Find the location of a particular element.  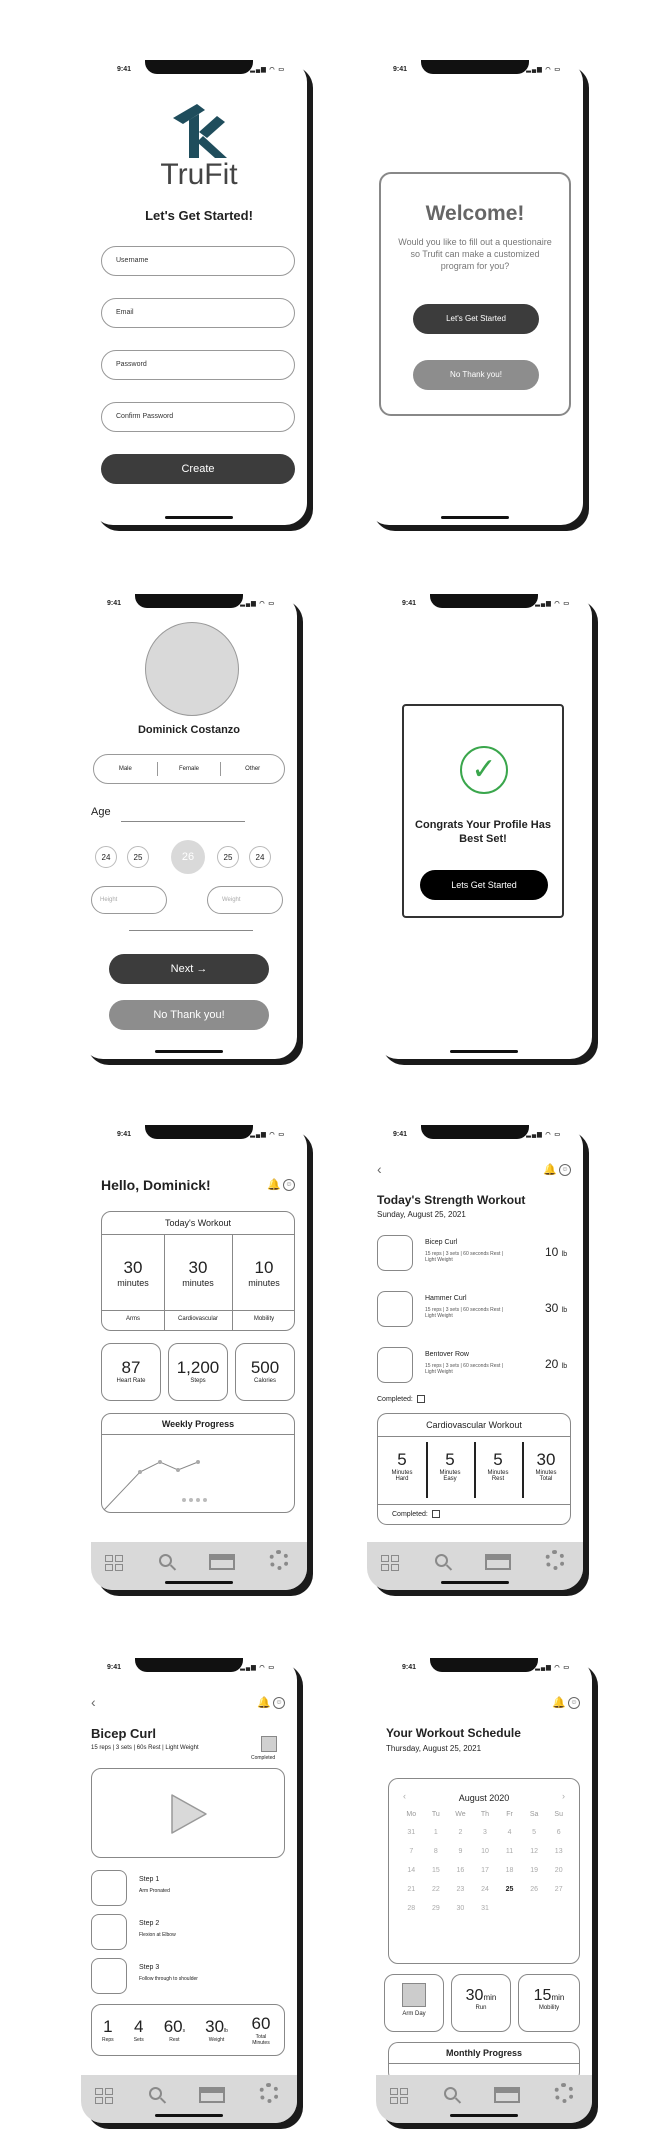

calendar-day: 7 is located at coordinates (411, 1851).